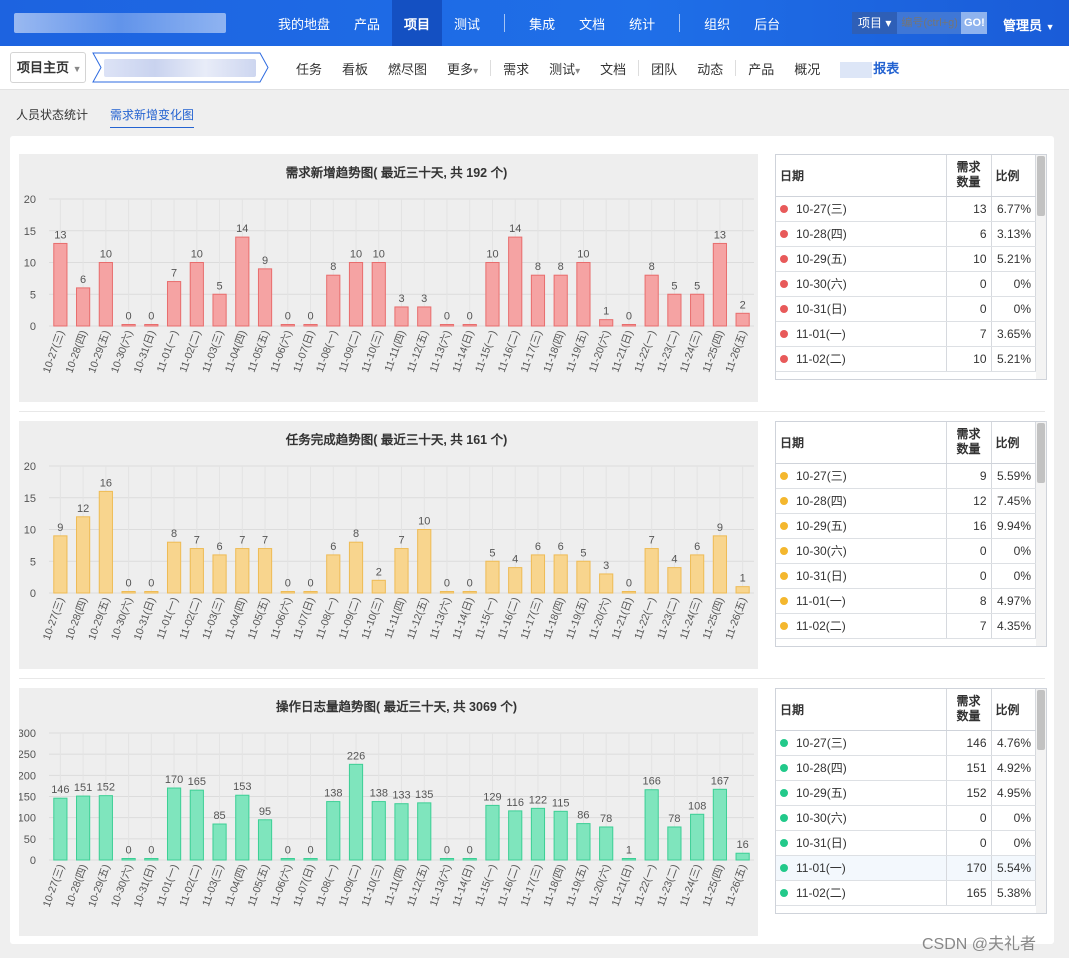 The image size is (1069, 958). Describe the element at coordinates (906, 476) in the screenshot. I see `table-row: 10-27(三) 9 5.59%` at that location.